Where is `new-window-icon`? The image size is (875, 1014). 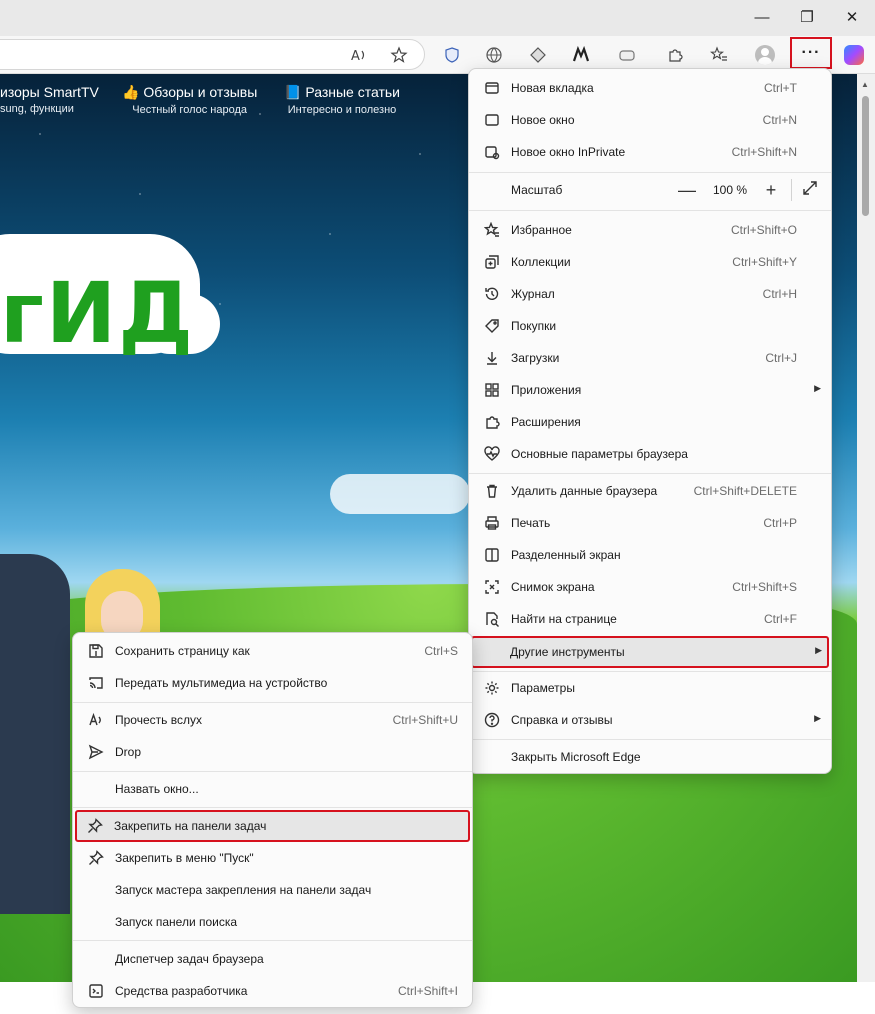 new-window-icon is located at coordinates (492, 120).